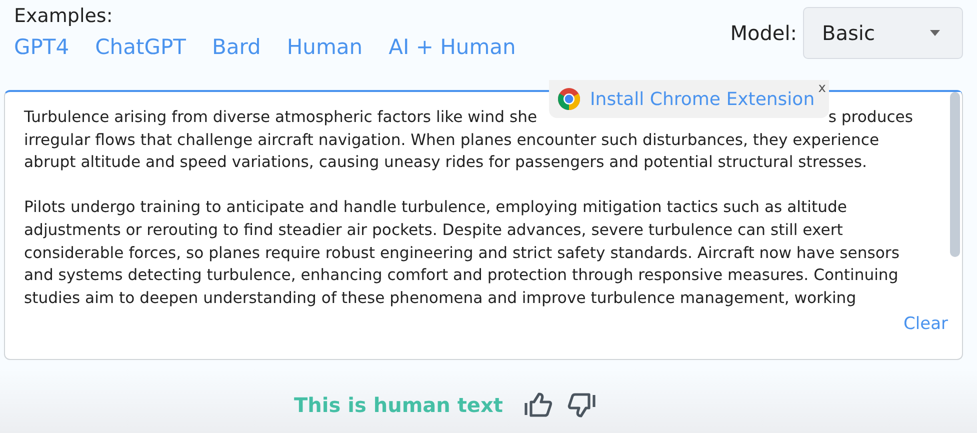  What do you see at coordinates (461, 275) in the screenshot?
I see `text-line: and systems detecting turbulence, enhancing comfort and protection through responsive measures. Continuing` at bounding box center [461, 275].